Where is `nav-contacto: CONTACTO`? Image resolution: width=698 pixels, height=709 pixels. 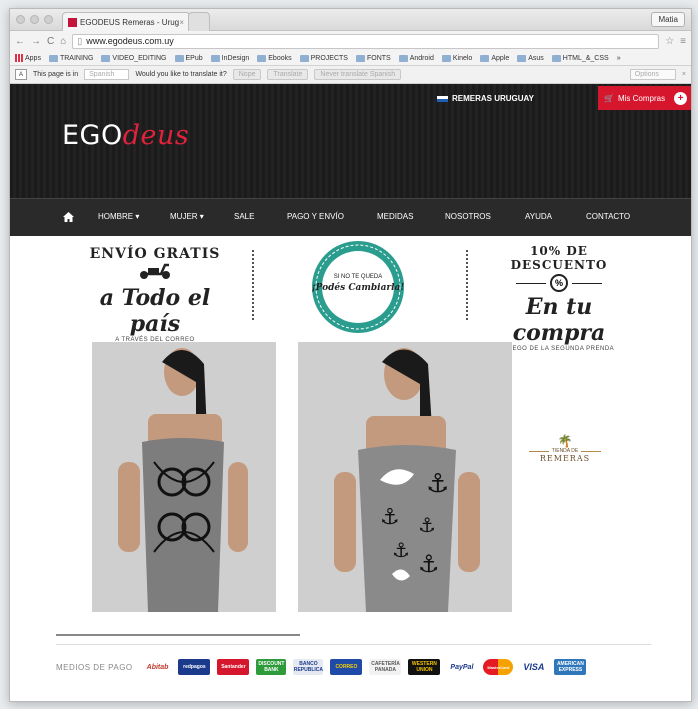
nav-contacto: CONTACTO is located at coordinates (608, 216).